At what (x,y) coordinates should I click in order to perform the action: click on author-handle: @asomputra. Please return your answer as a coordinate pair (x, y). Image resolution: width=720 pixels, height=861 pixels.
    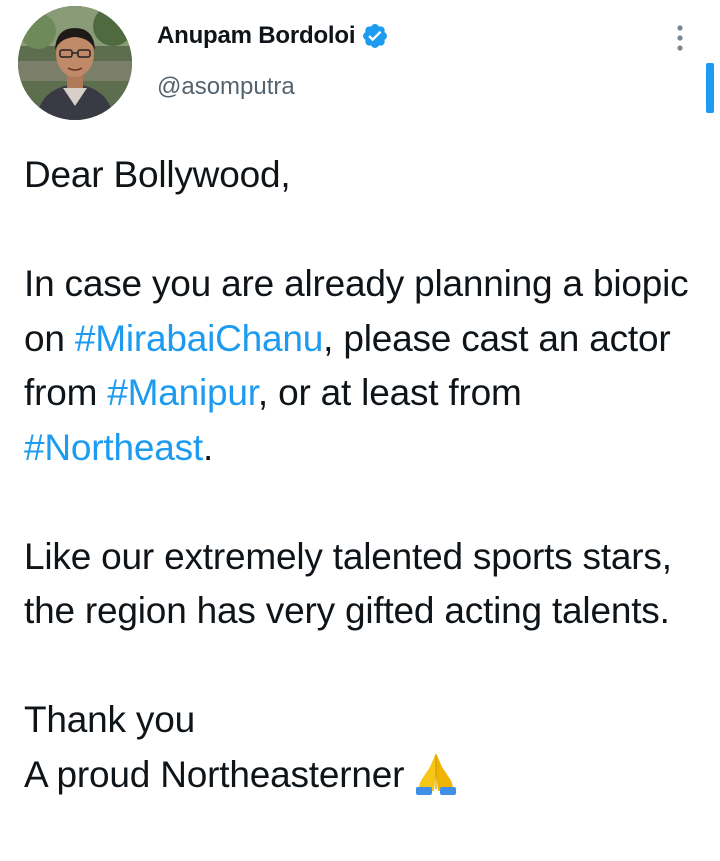
    Looking at the image, I should click on (226, 87).